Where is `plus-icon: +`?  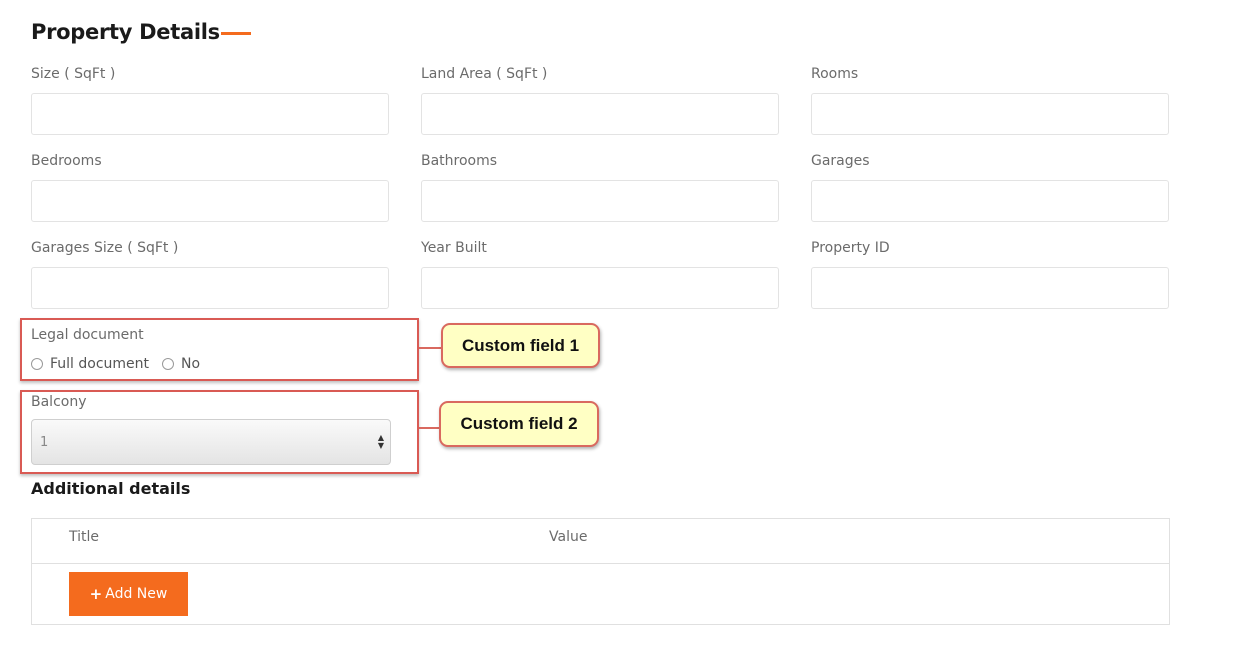 plus-icon: + is located at coordinates (96, 594).